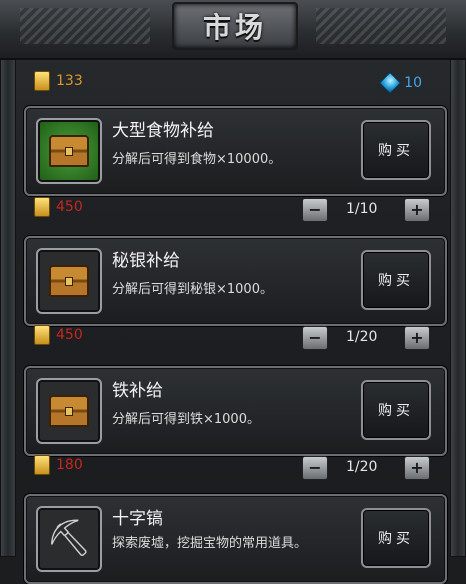 The image size is (466, 584). I want to click on item-name: 铁补给, so click(137, 391).